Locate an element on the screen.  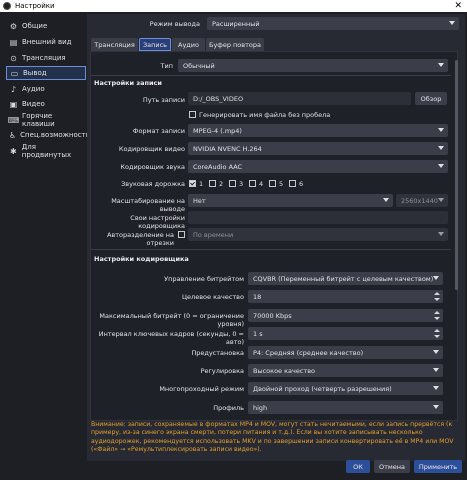
max-bitrate-spinbox: 70000 Kbps is located at coordinates (345, 315).